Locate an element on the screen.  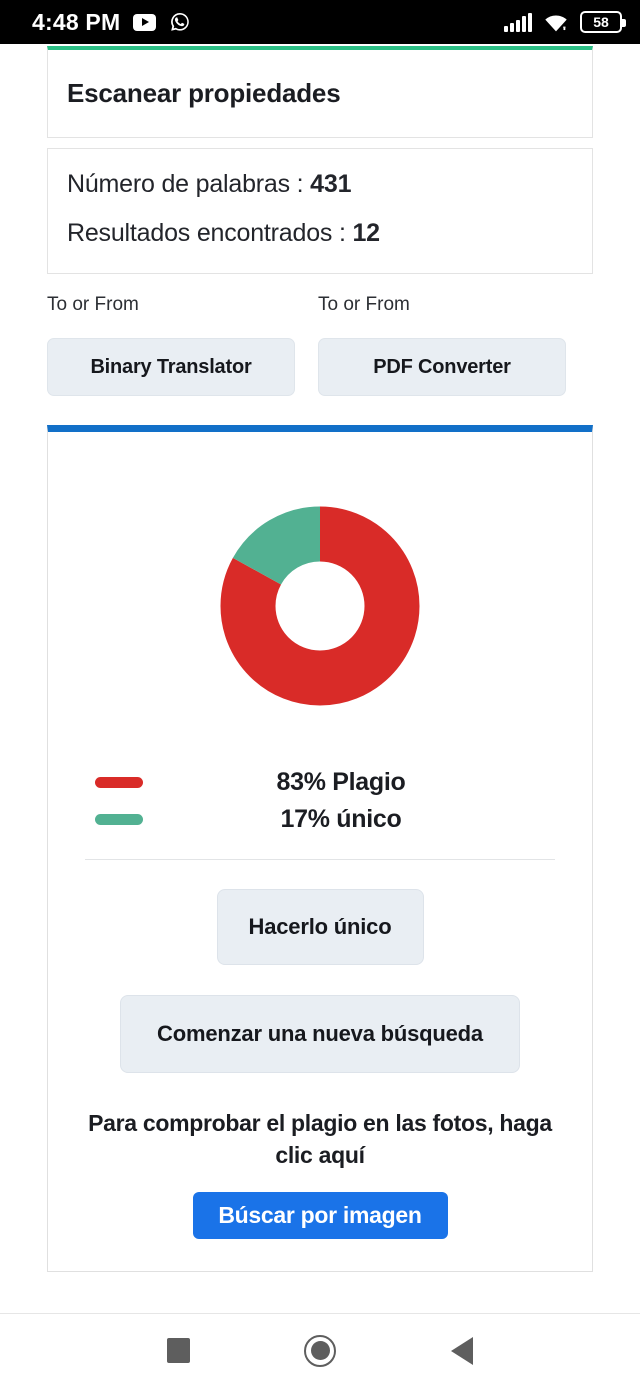
tool-label-binary: To or From is located at coordinates (93, 304).